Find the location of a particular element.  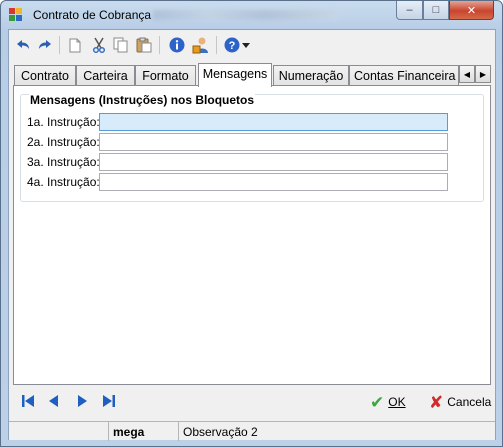

undo-icon is located at coordinates (23, 45).